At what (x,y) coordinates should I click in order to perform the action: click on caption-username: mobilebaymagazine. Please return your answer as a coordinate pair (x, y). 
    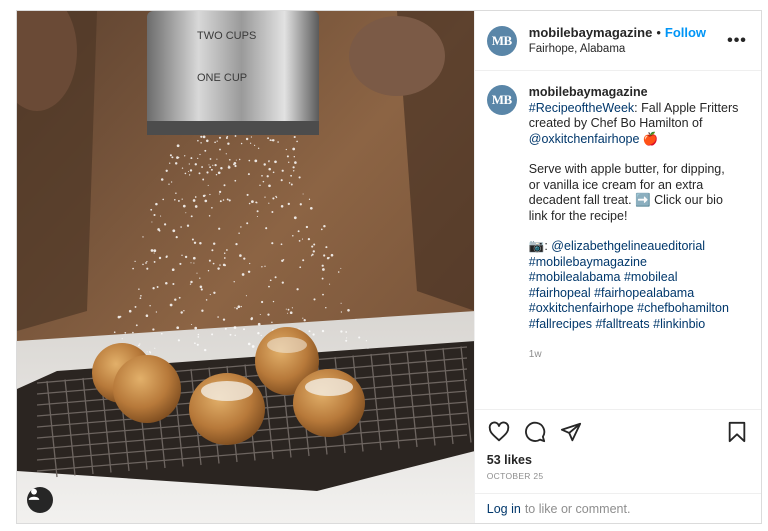
    Looking at the image, I should click on (634, 93).